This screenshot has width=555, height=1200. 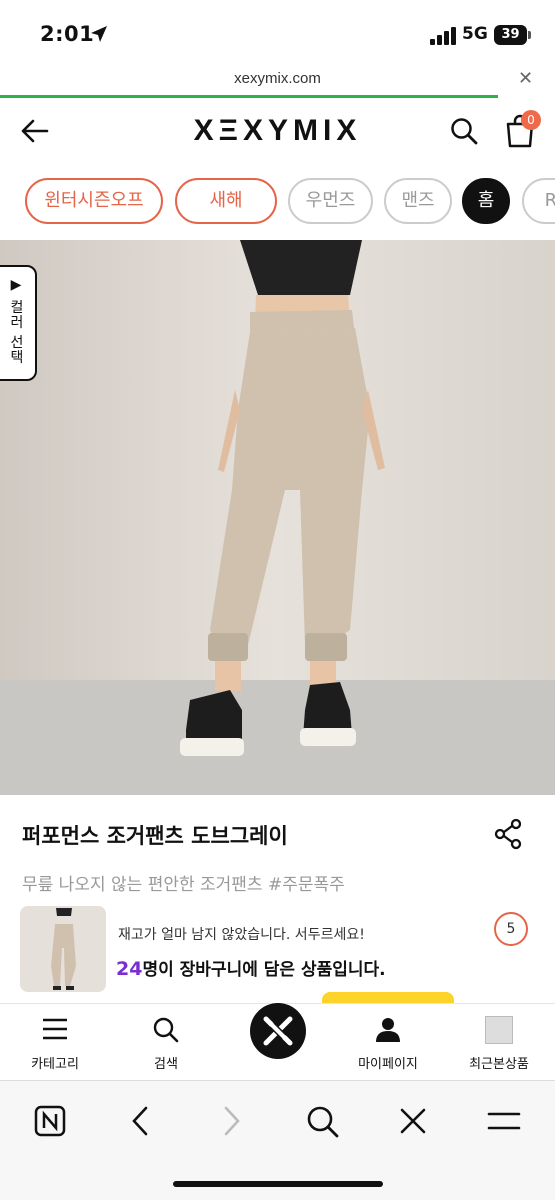 What do you see at coordinates (67, 34) in the screenshot?
I see `status-time: 2:01` at bounding box center [67, 34].